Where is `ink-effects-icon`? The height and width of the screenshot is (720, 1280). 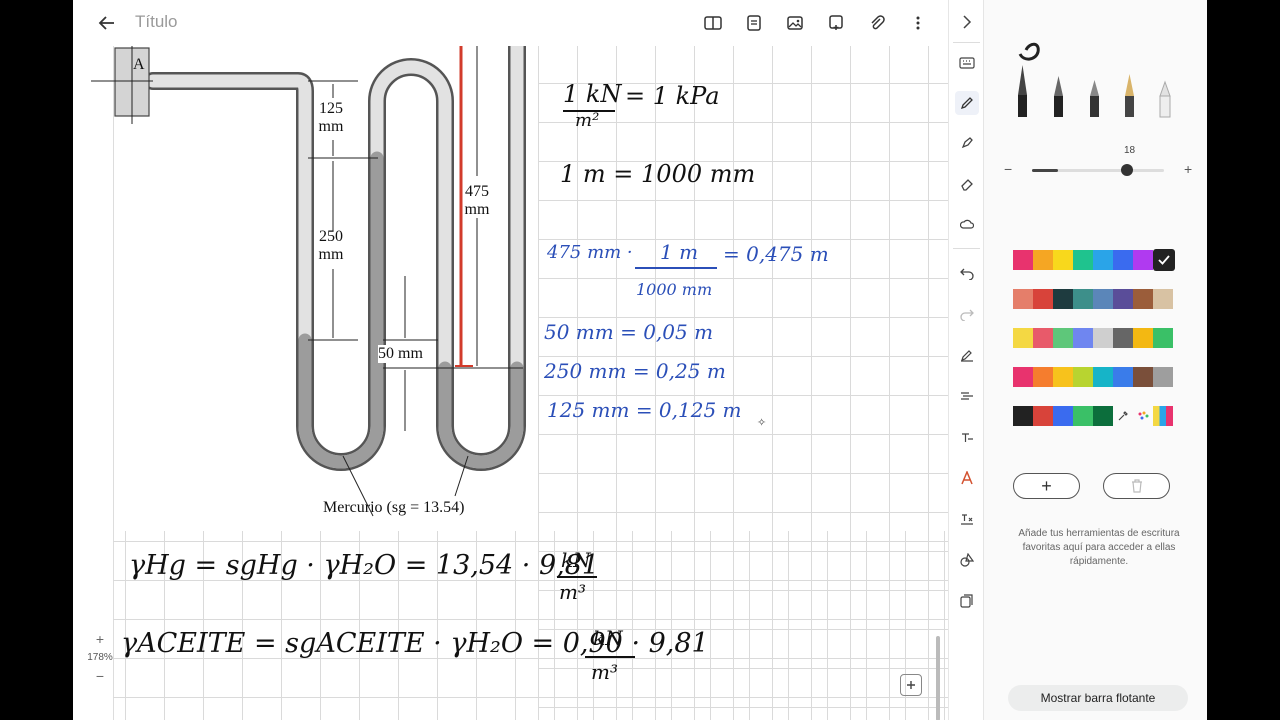 ink-effects-icon is located at coordinates (967, 478).